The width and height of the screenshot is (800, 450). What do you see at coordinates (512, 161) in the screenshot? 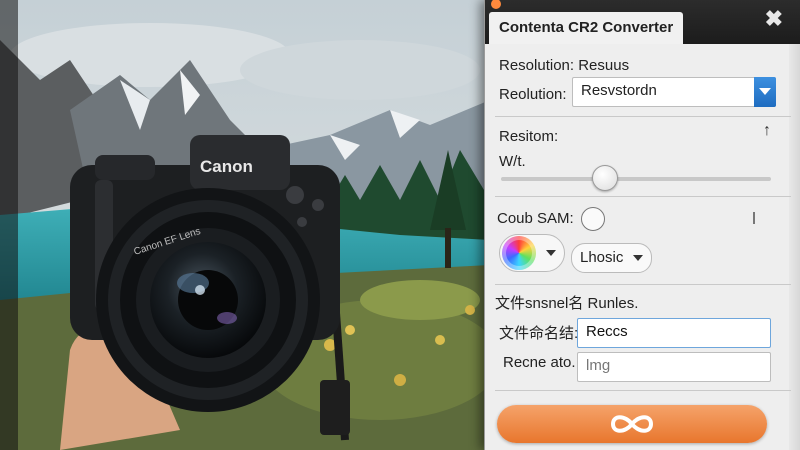
I see `resize-sub-label: W/t.` at bounding box center [512, 161].